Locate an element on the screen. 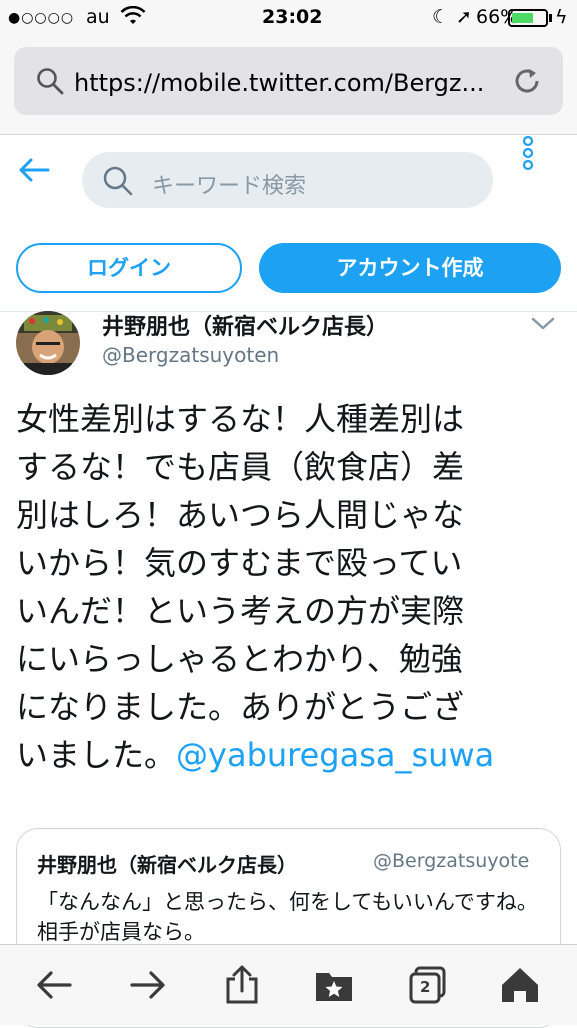 The width and height of the screenshot is (577, 1028). signup-button: アカウント作成 is located at coordinates (410, 268).